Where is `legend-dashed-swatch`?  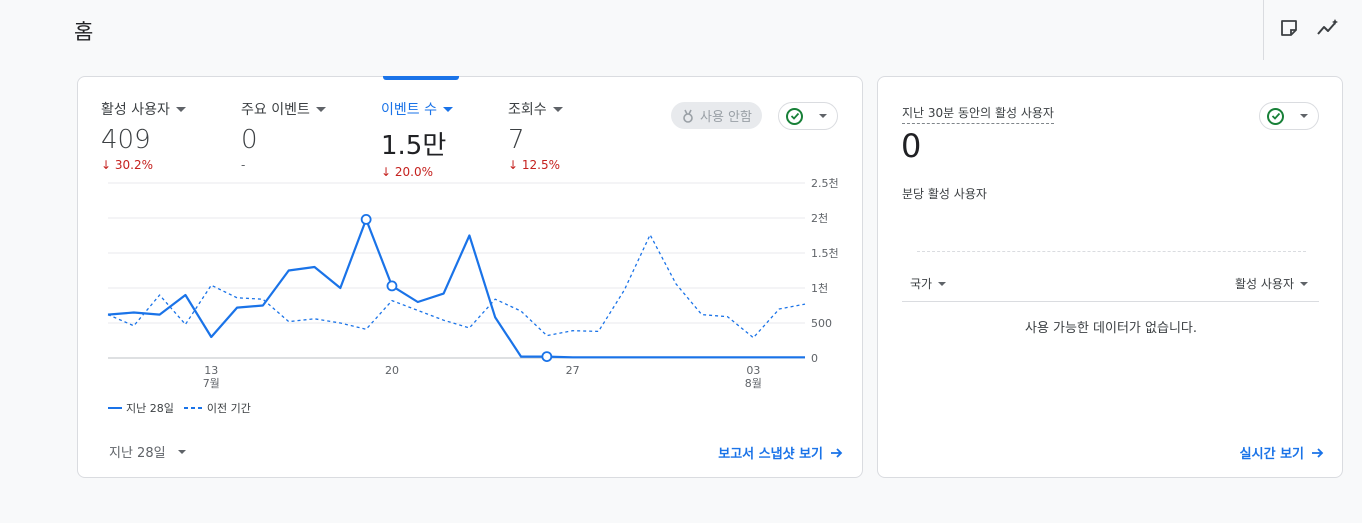
legend-dashed-swatch is located at coordinates (192, 408).